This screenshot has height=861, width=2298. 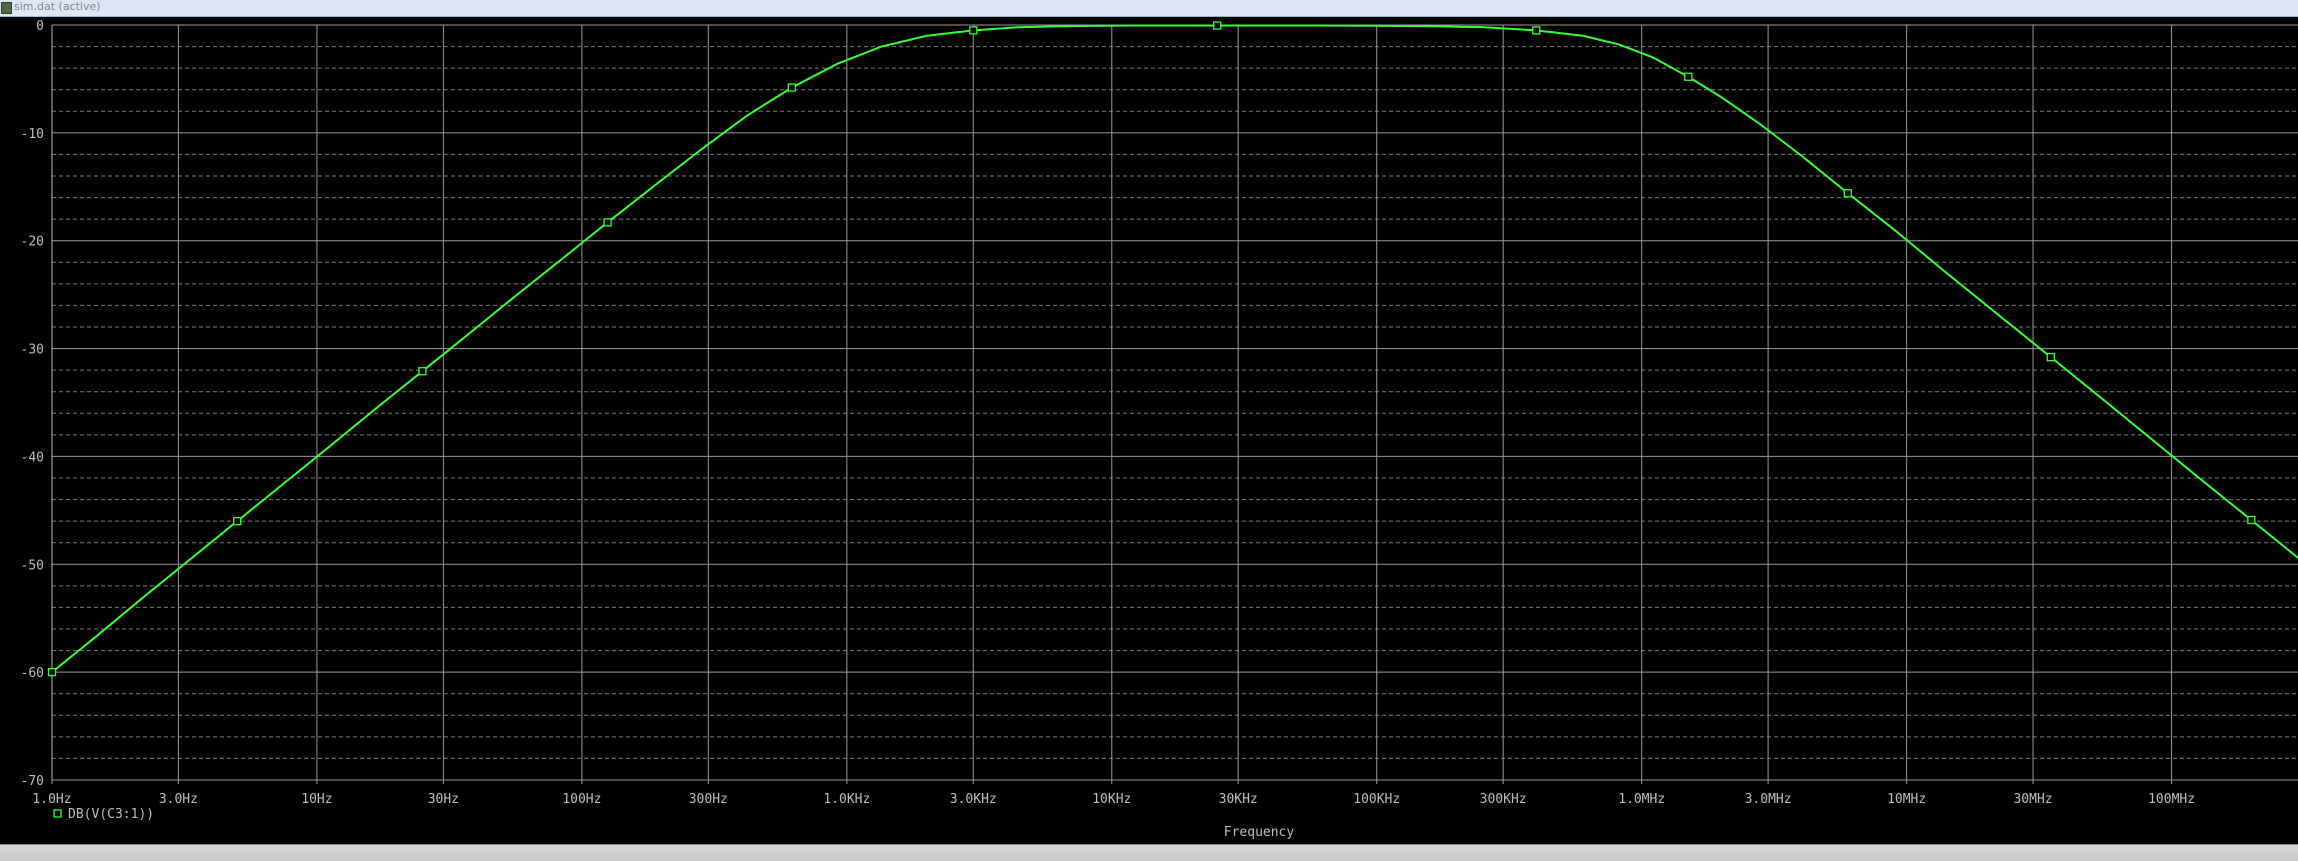 What do you see at coordinates (51, 799) in the screenshot?
I see `x-tick-label: 1.0Hz` at bounding box center [51, 799].